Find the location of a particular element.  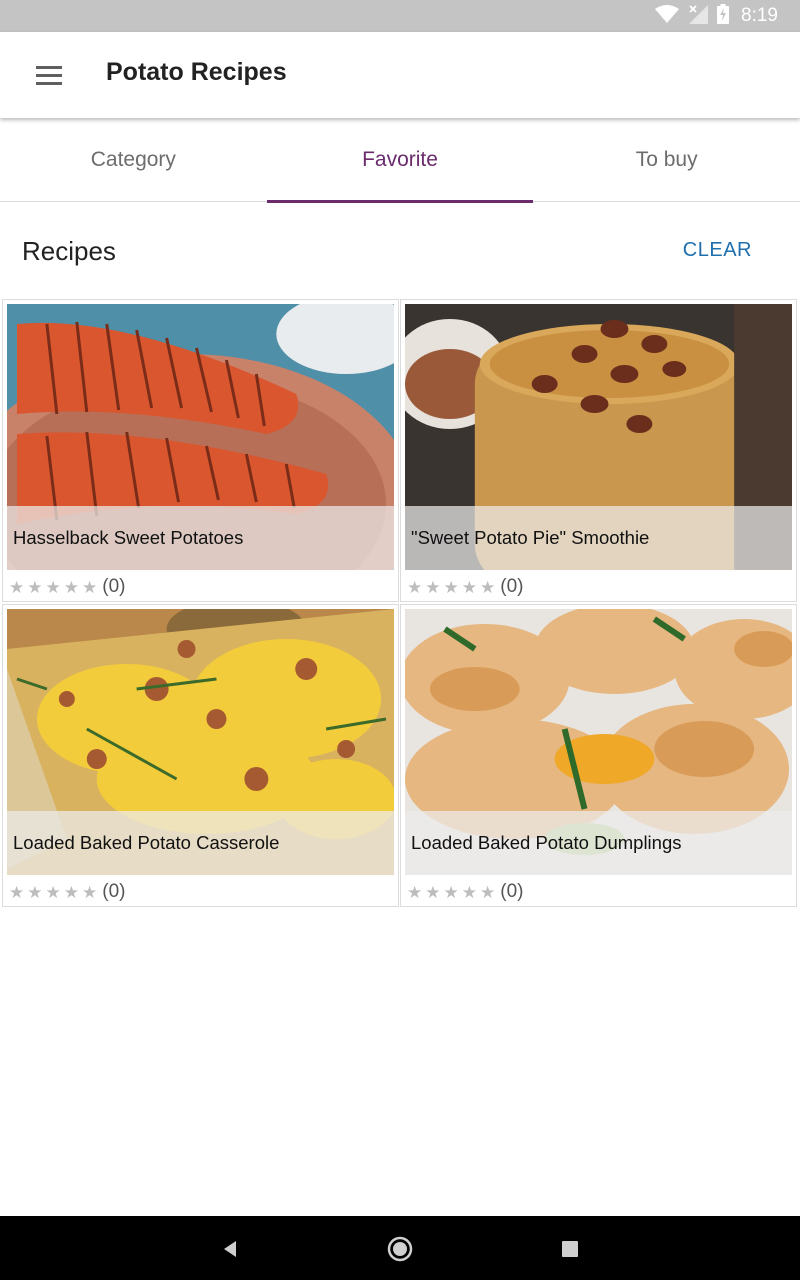

section-title: Recipes is located at coordinates (69, 251).